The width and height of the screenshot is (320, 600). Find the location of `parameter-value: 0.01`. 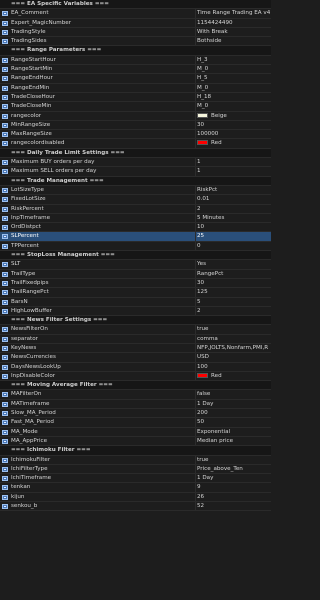

parameter-value: 0.01 is located at coordinates (234, 199).